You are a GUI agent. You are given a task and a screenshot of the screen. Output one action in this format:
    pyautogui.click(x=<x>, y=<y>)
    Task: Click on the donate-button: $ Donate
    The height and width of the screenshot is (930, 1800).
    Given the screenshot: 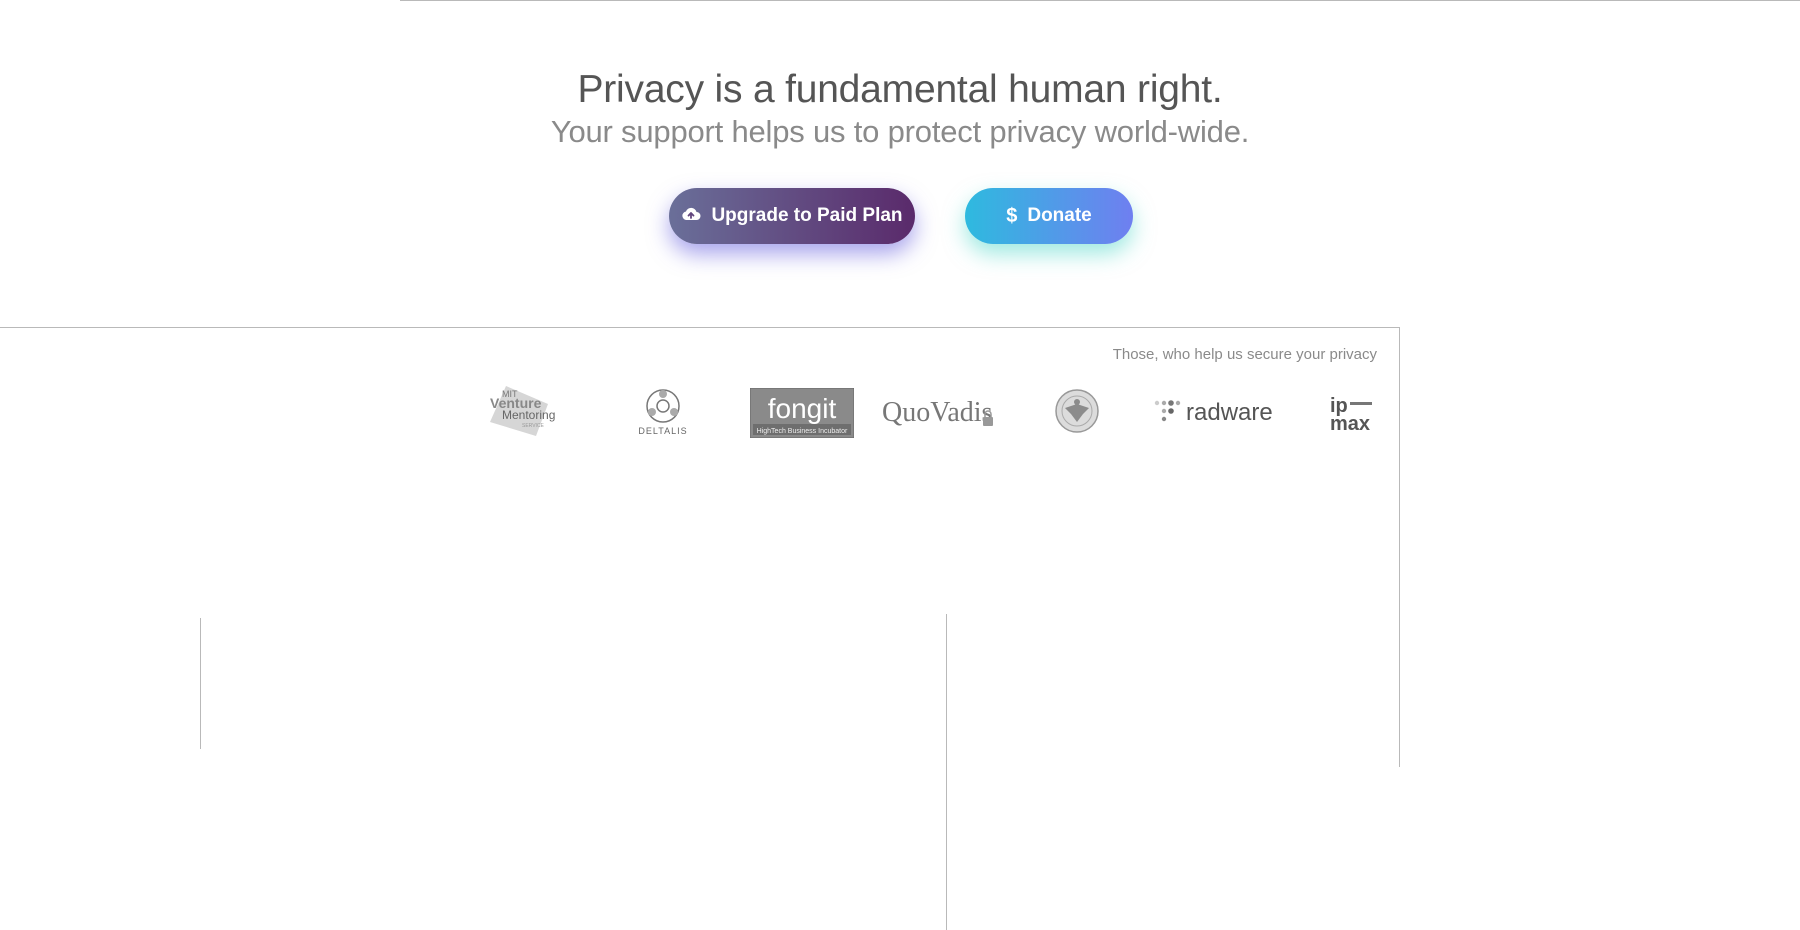 What is the action you would take?
    pyautogui.click(x=1049, y=216)
    